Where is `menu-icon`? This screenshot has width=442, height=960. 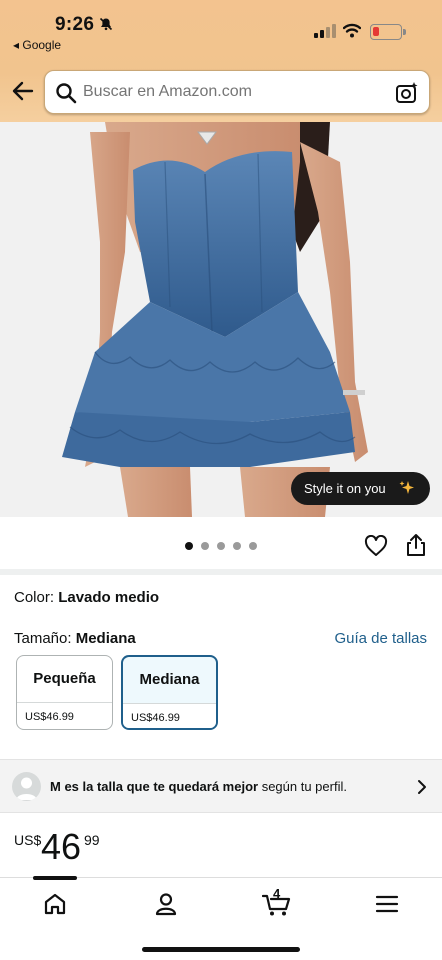 menu-icon is located at coordinates (387, 904).